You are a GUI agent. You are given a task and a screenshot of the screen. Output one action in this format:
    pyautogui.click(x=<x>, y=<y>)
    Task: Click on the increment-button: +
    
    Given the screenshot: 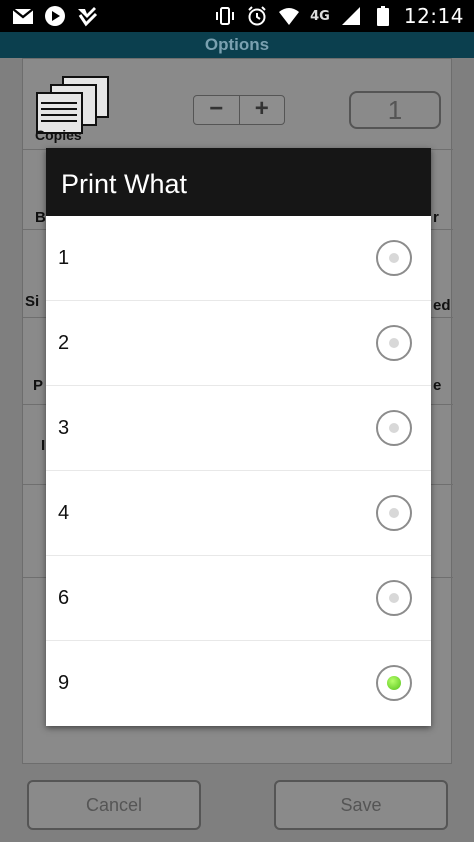 What is the action you would take?
    pyautogui.click(x=262, y=110)
    